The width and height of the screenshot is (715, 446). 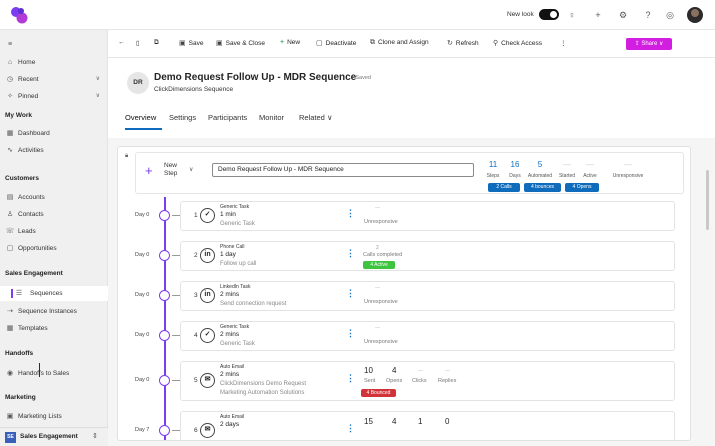 What do you see at coordinates (515, 176) in the screenshot?
I see `stat-label: Days` at bounding box center [515, 176].